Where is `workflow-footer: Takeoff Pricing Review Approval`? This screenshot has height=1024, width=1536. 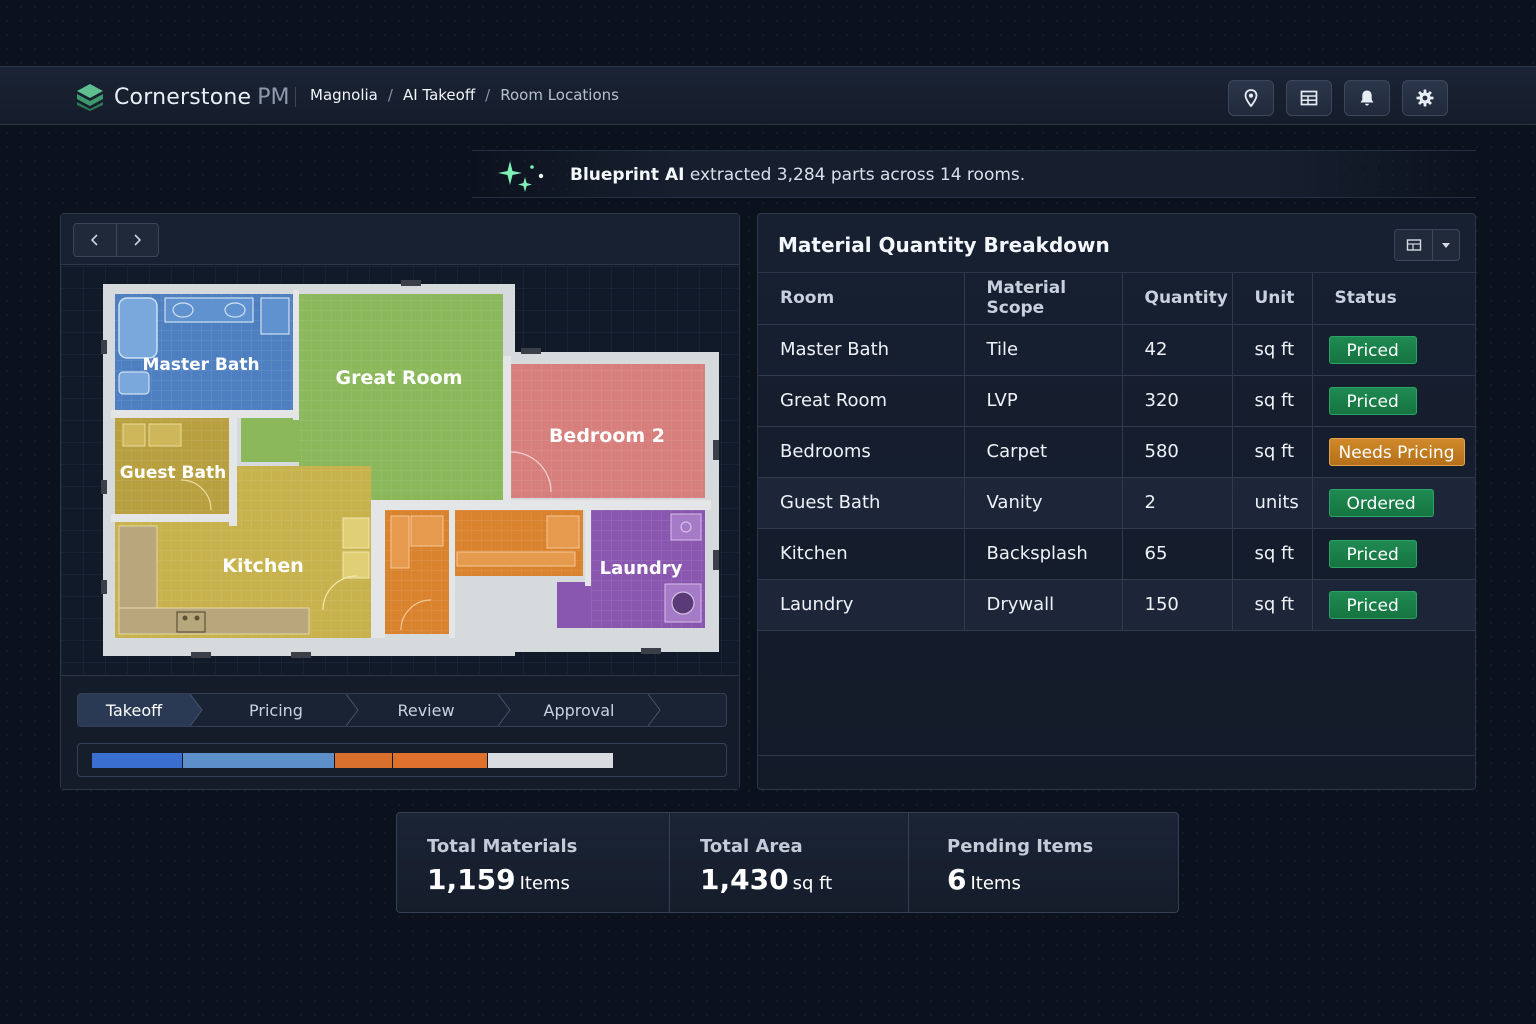 workflow-footer: Takeoff Pricing Review Approval is located at coordinates (400, 732).